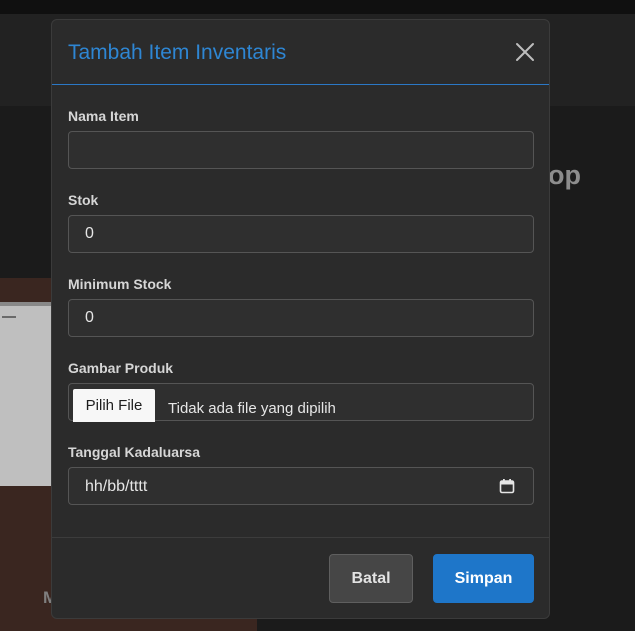  I want to click on date-placeholder: hh/bb/tttt, so click(116, 486).